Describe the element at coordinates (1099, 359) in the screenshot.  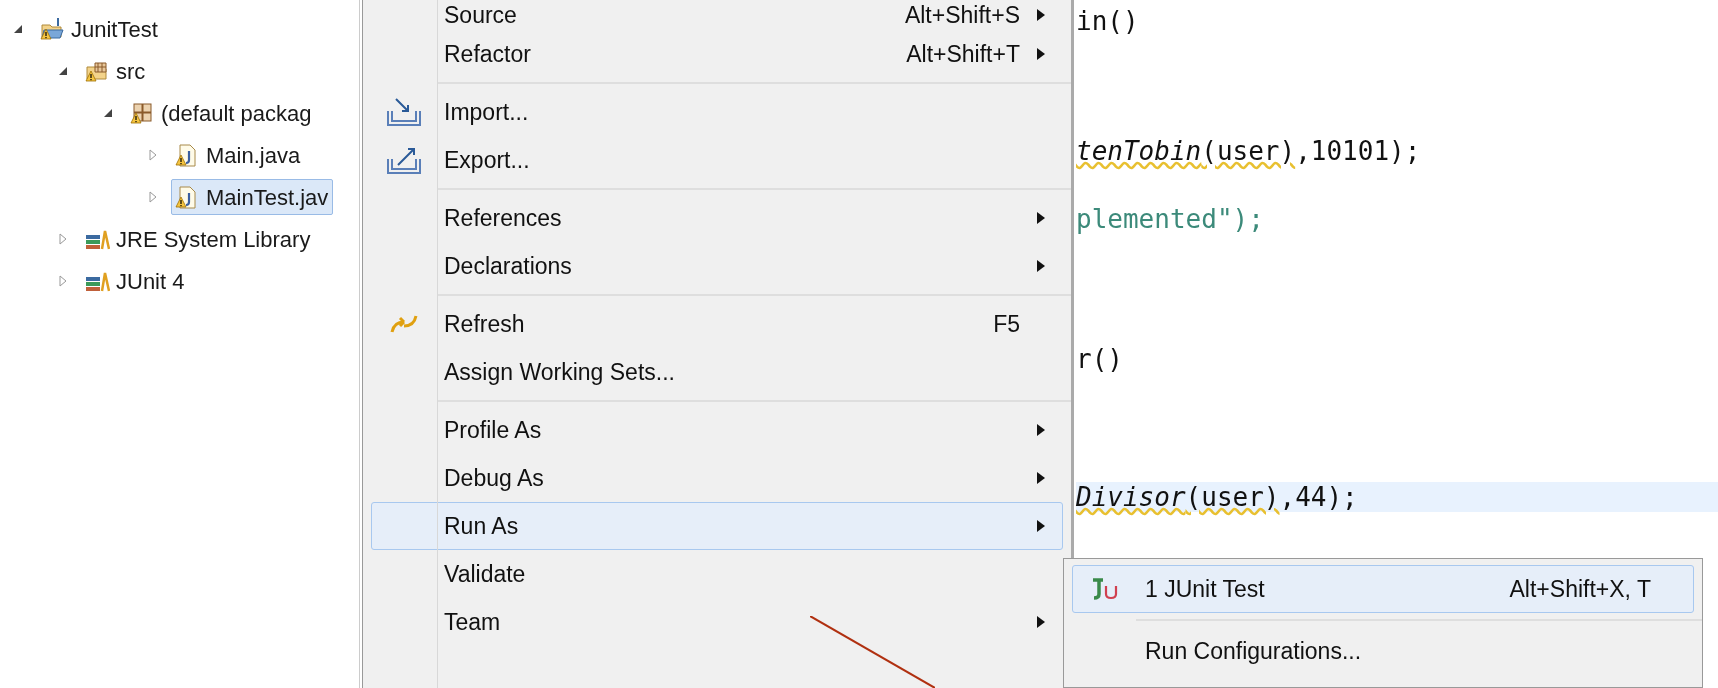
I see `code-token: r()` at that location.